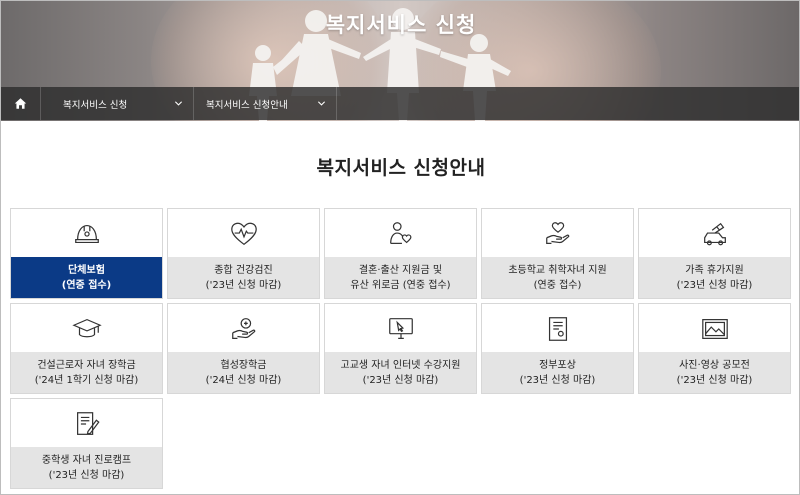 The height and width of the screenshot is (495, 800). I want to click on service-label: 가족 휴가지원 ('23년 신청 마감), so click(714, 277).